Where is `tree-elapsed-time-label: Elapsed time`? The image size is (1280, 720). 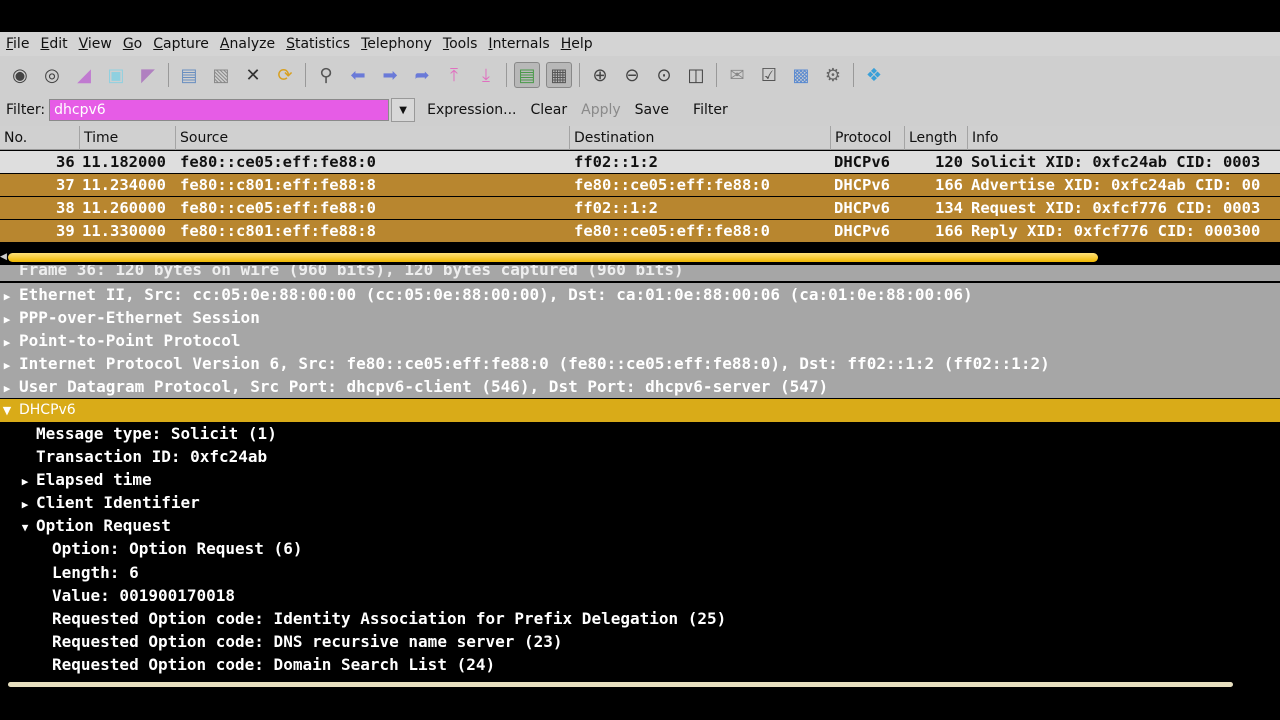
tree-elapsed-time-label: Elapsed time is located at coordinates (94, 479).